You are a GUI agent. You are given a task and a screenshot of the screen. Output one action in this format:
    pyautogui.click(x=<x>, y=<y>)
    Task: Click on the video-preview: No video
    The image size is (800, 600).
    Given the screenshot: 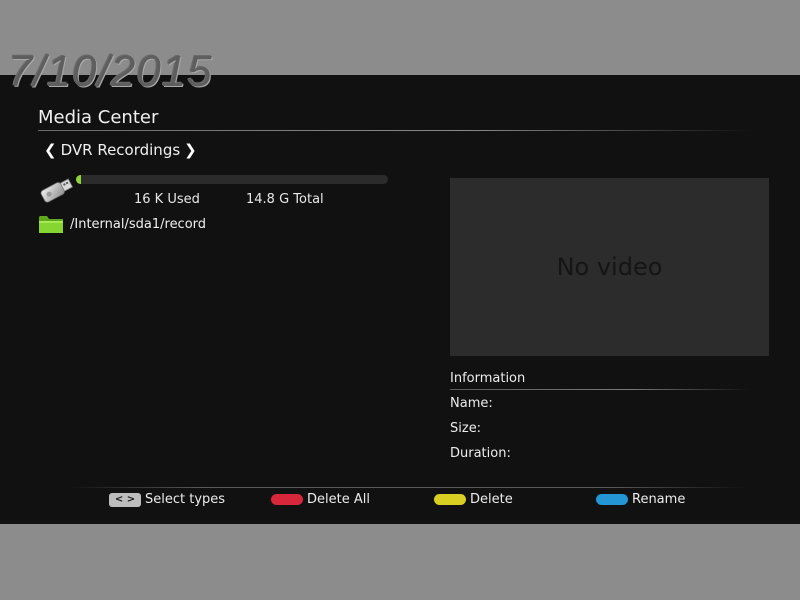 What is the action you would take?
    pyautogui.click(x=609, y=267)
    